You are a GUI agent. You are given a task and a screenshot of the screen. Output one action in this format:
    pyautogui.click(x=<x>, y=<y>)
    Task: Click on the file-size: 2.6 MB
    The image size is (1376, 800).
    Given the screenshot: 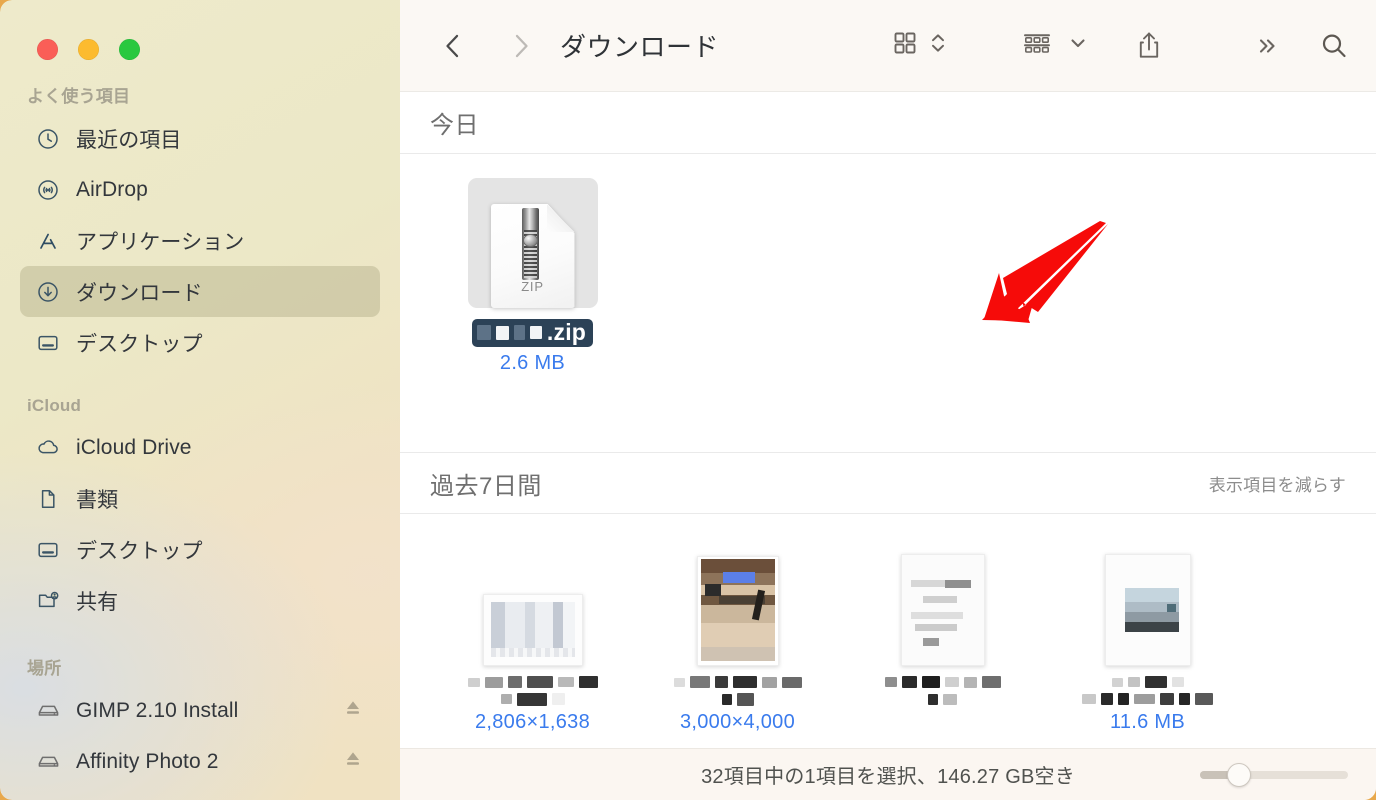 What is the action you would take?
    pyautogui.click(x=532, y=363)
    